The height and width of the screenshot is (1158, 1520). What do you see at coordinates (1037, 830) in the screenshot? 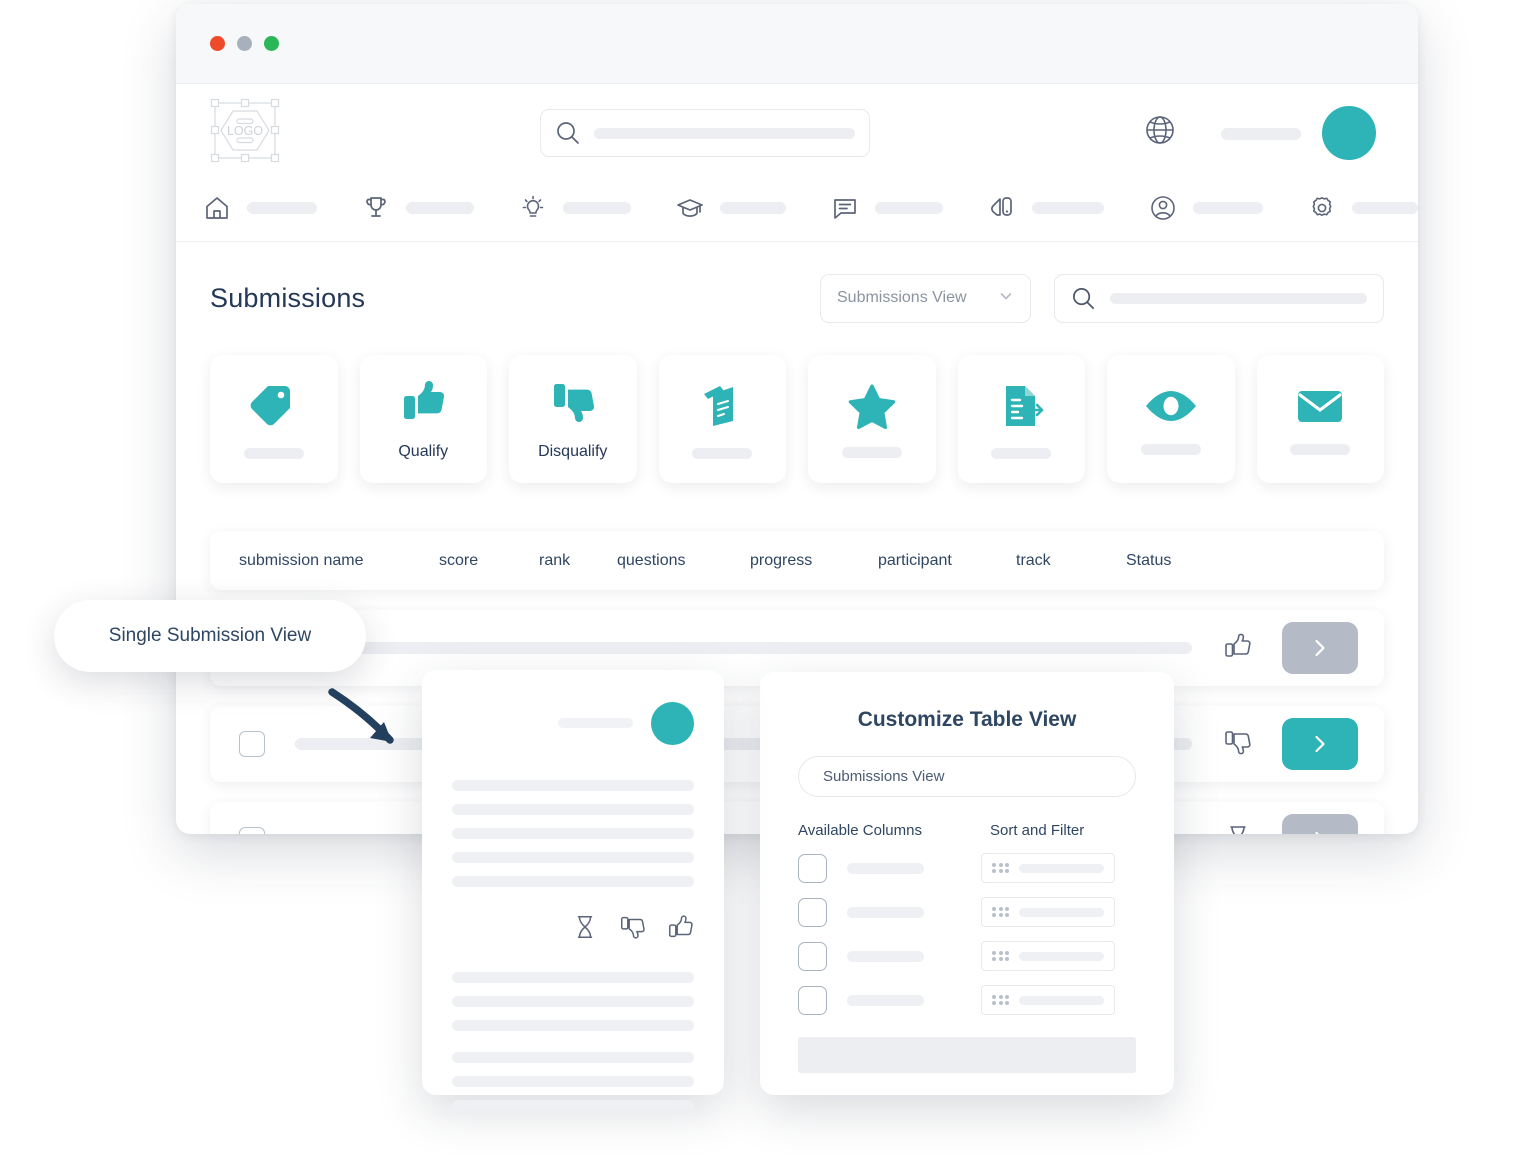
I see `sort-and-filter-label: Sort and Filter` at bounding box center [1037, 830].